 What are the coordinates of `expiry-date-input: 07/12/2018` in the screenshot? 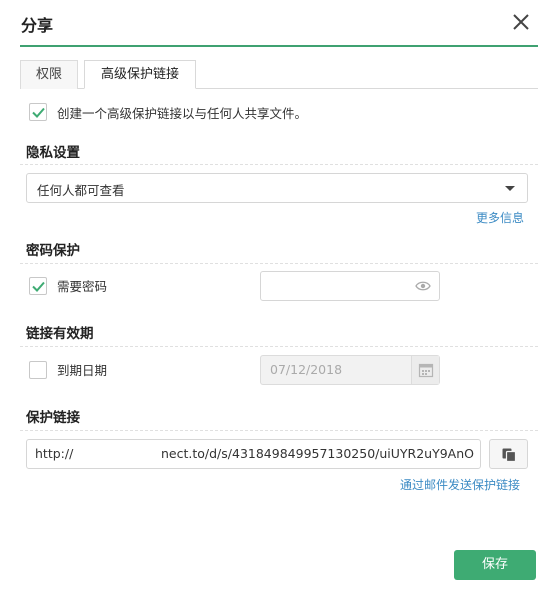 It's located at (350, 370).